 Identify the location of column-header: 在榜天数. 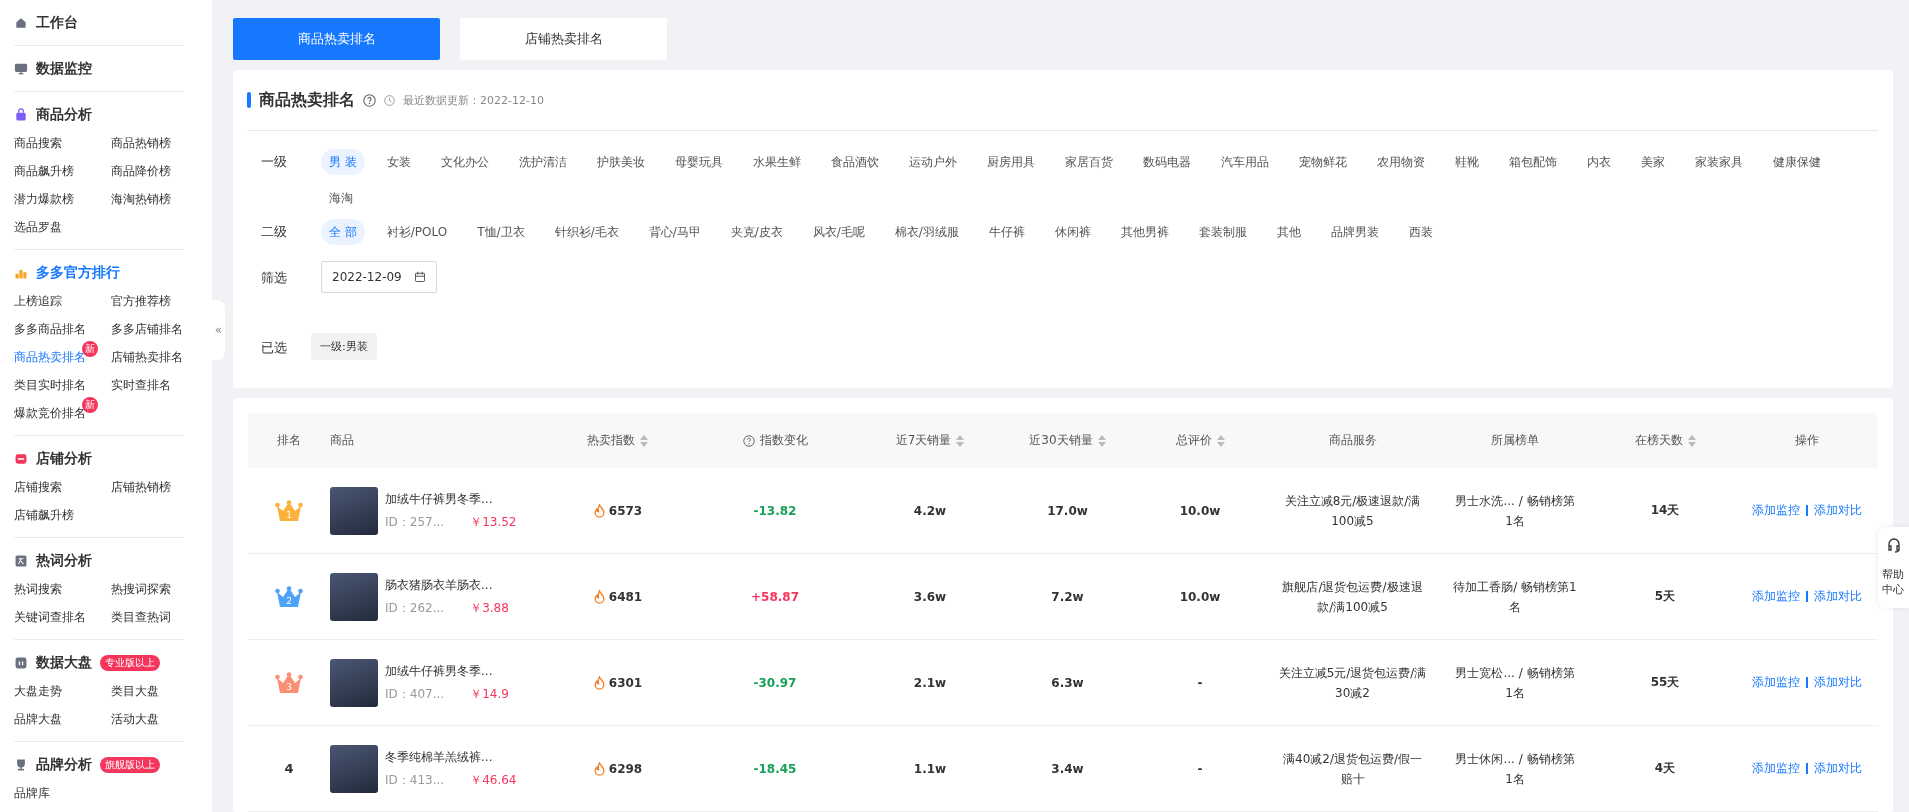
(1665, 440).